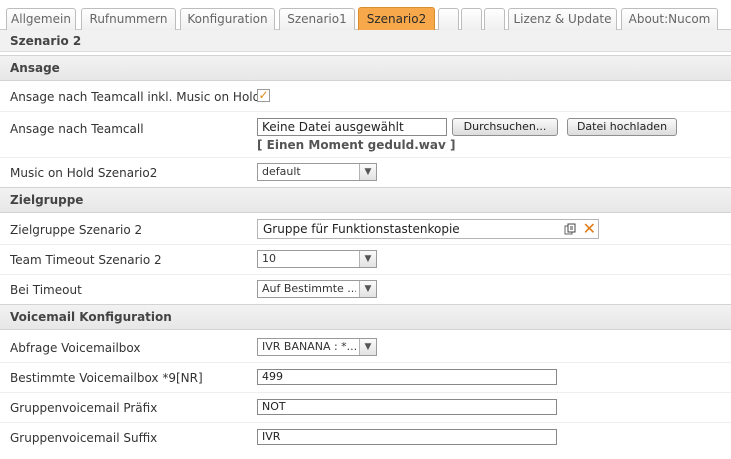 The width and height of the screenshot is (731, 459). I want to click on team-timeout-select: 10 ▼, so click(317, 259).